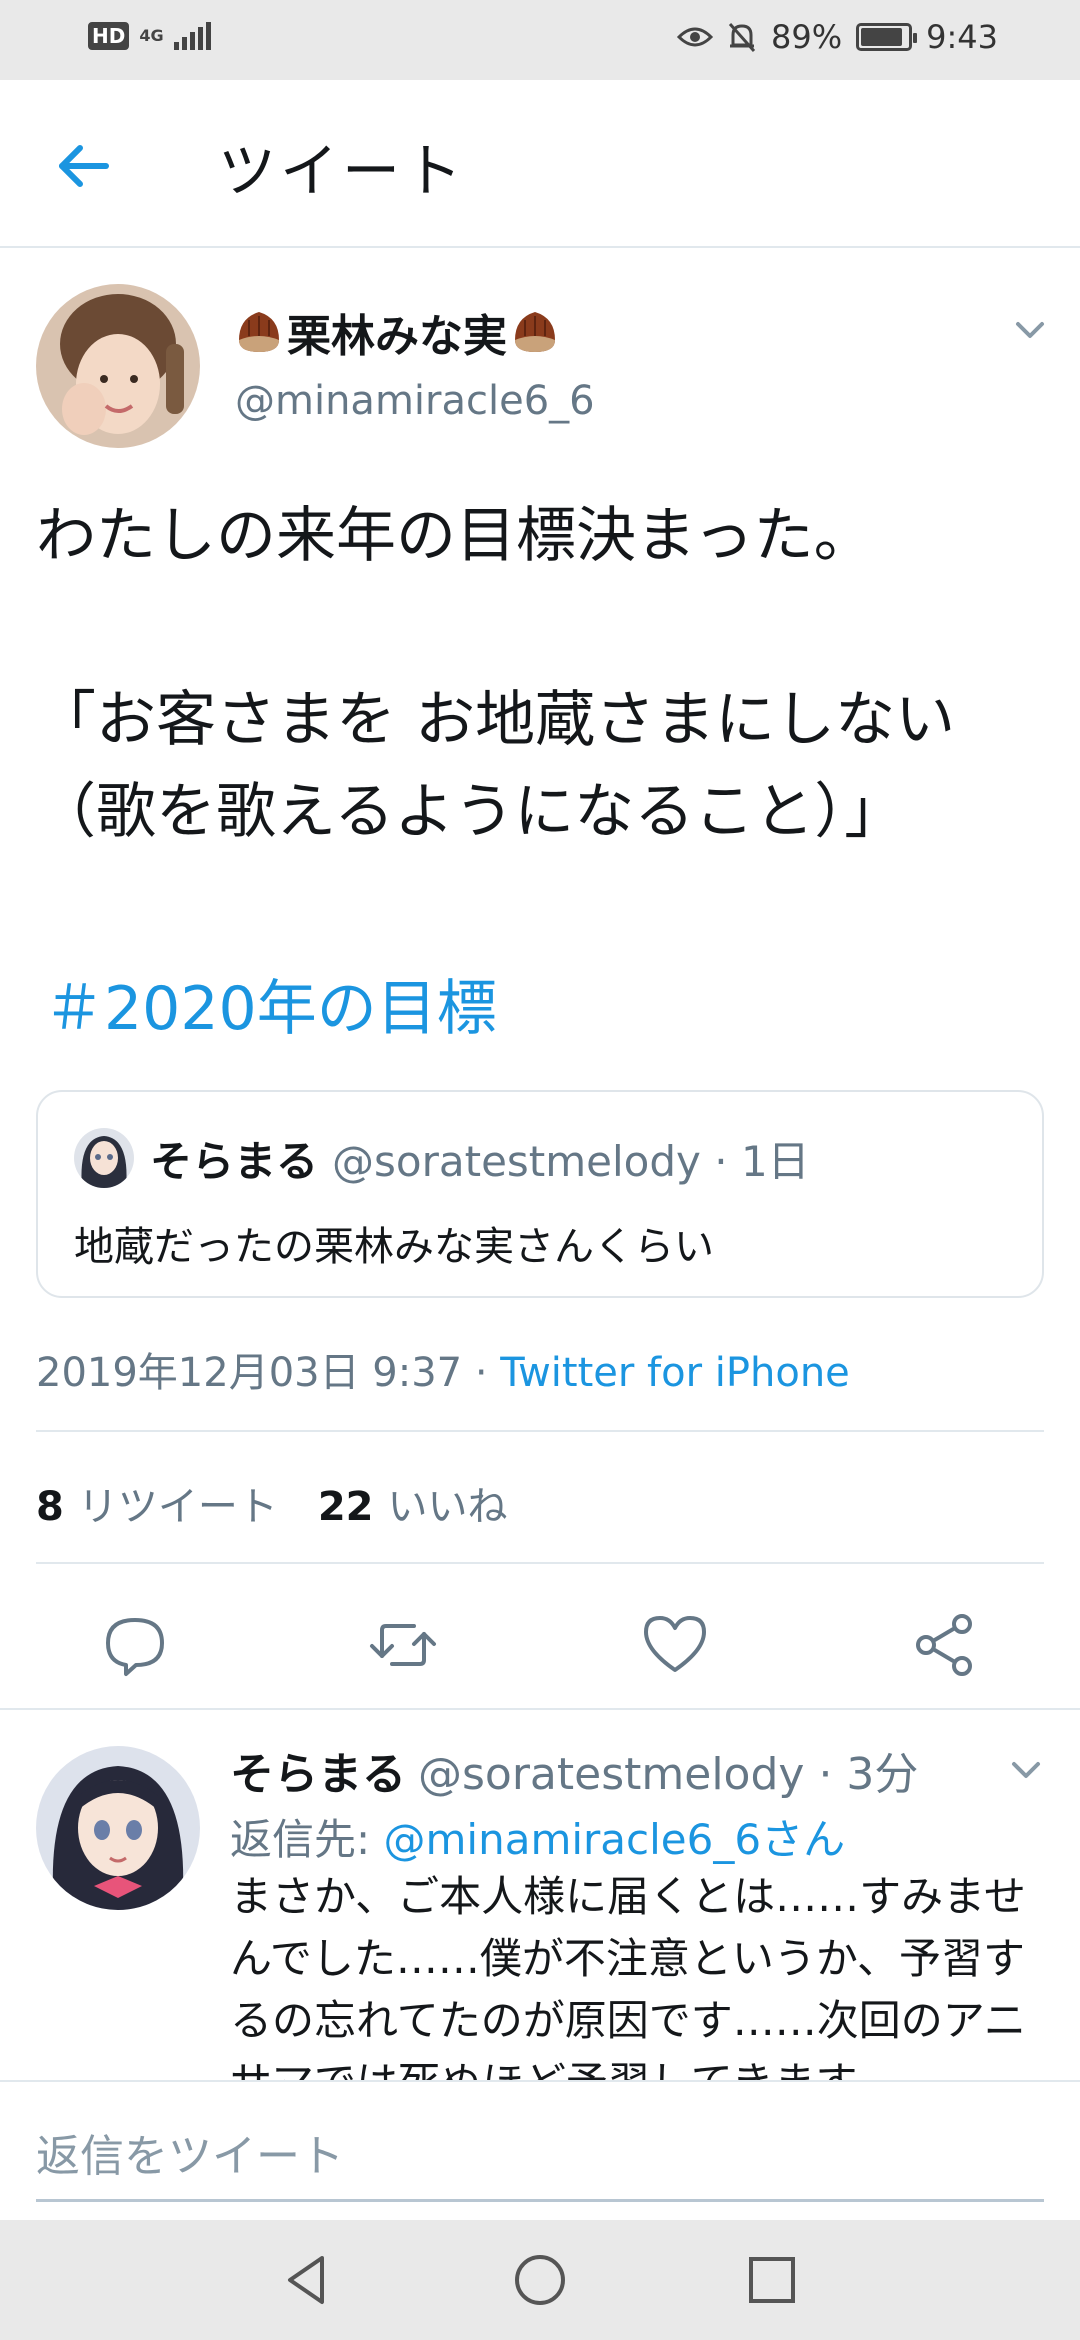 This screenshot has width=1080, height=2340. I want to click on nav-back-icon, so click(308, 2280).